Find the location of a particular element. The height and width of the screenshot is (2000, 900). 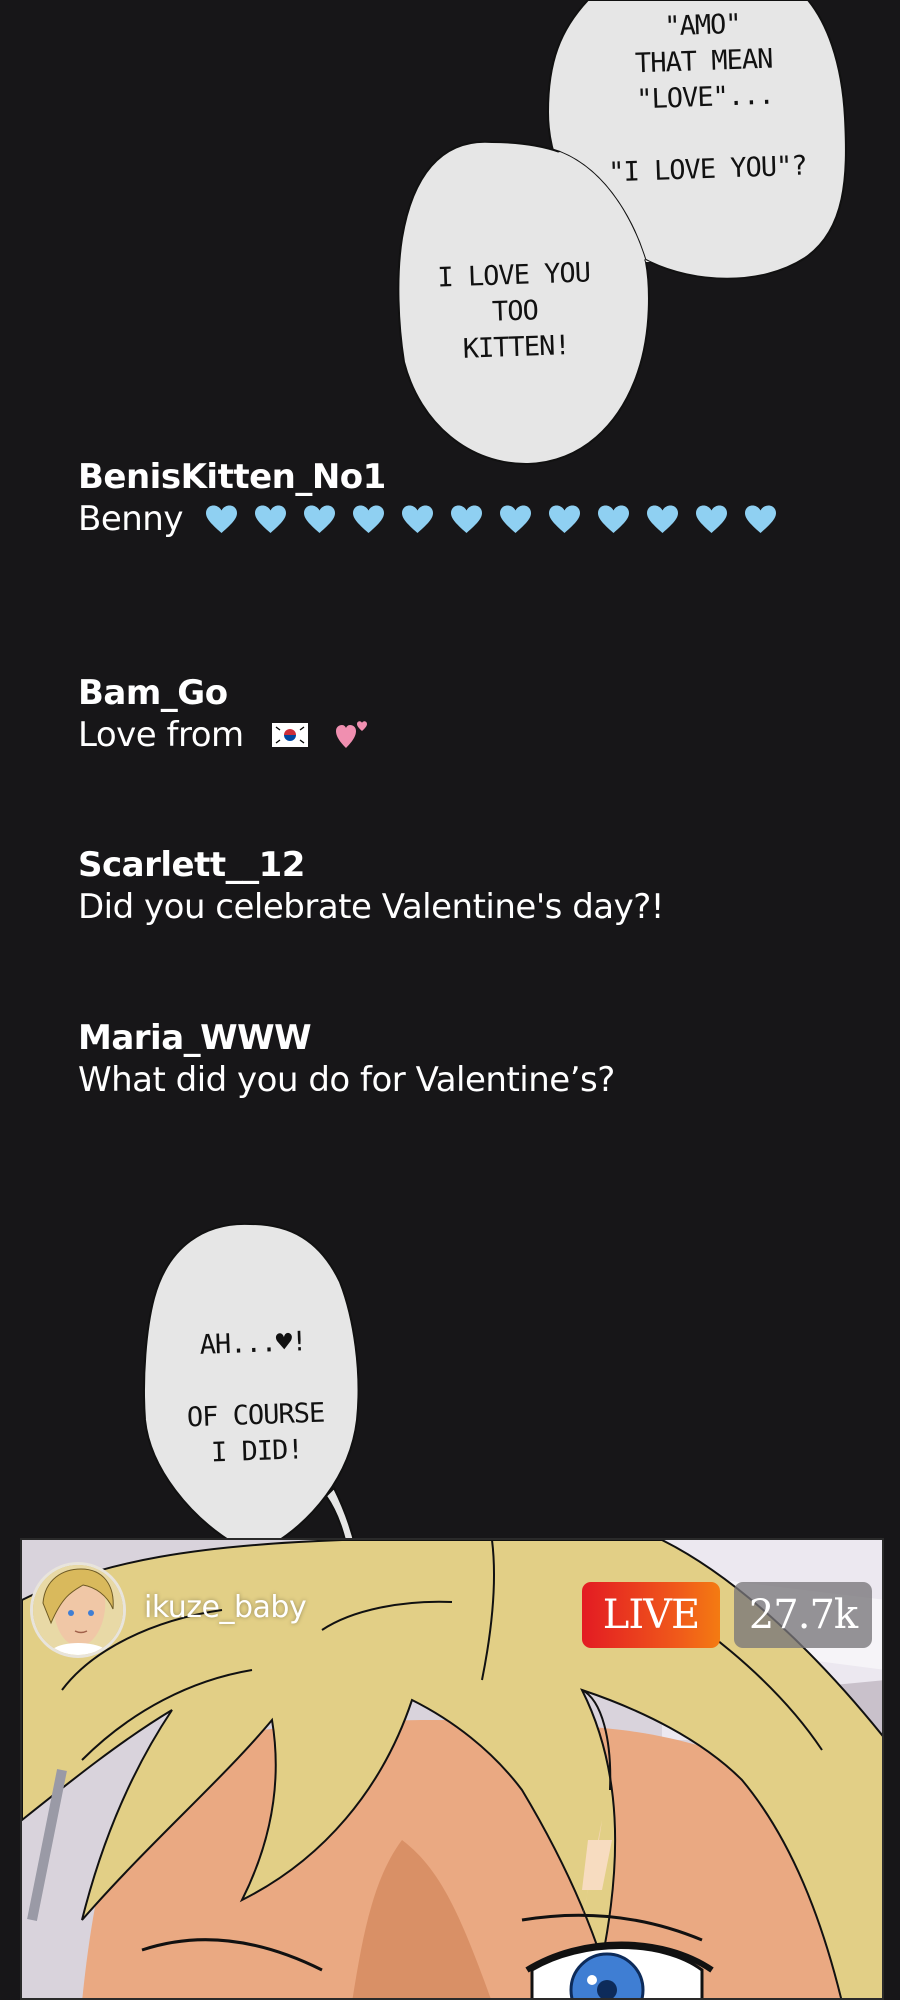

chat-comment: BenisKitten_No1 Benny is located at coordinates (427, 498).